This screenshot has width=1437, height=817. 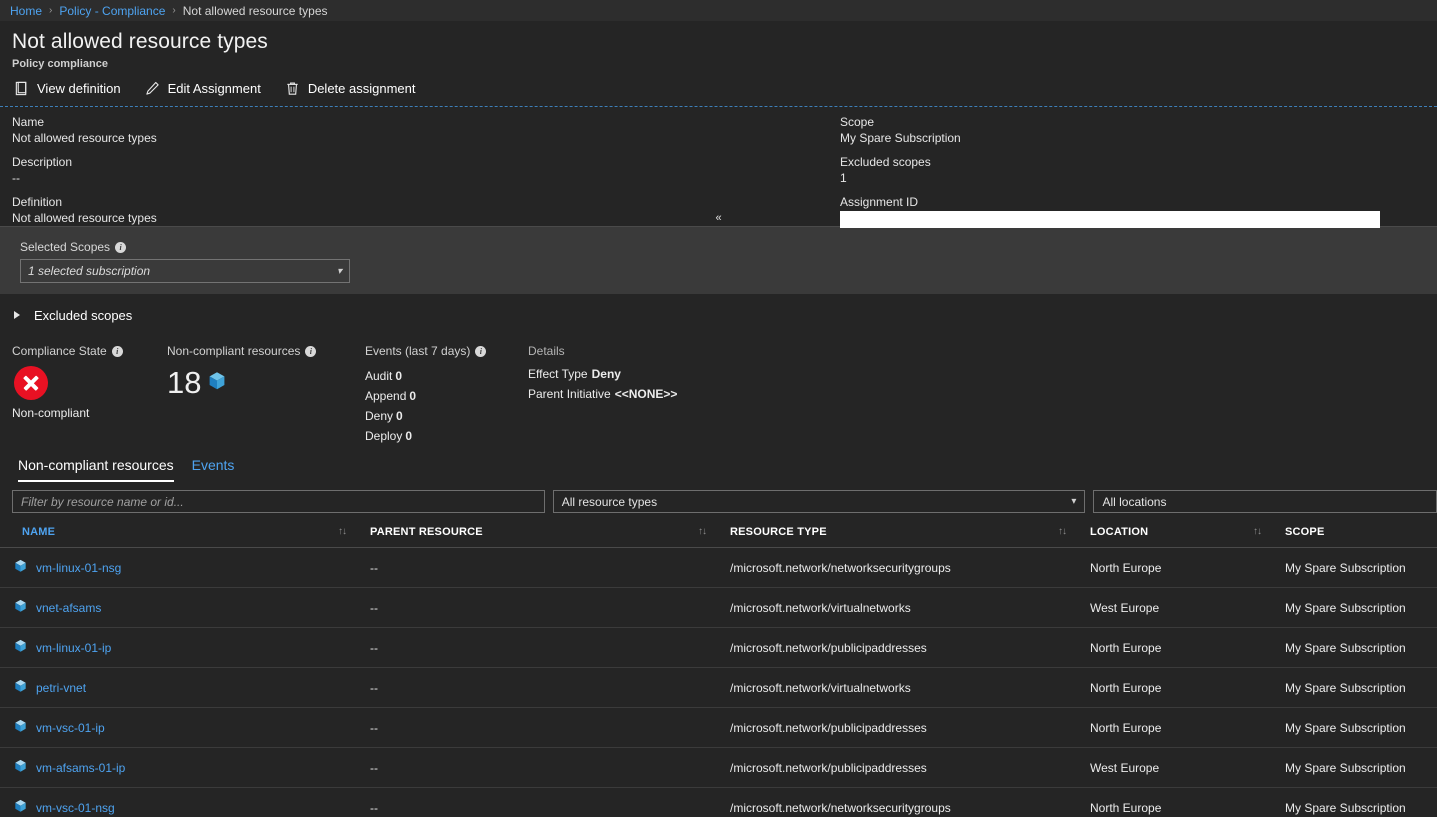 I want to click on filter-bar: All resource types ▾ All locations, so click(x=718, y=497).